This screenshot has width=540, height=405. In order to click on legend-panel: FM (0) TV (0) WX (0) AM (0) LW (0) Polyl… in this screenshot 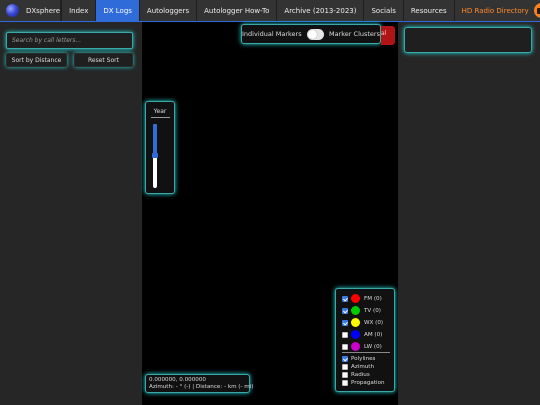, I will do `click(365, 340)`.